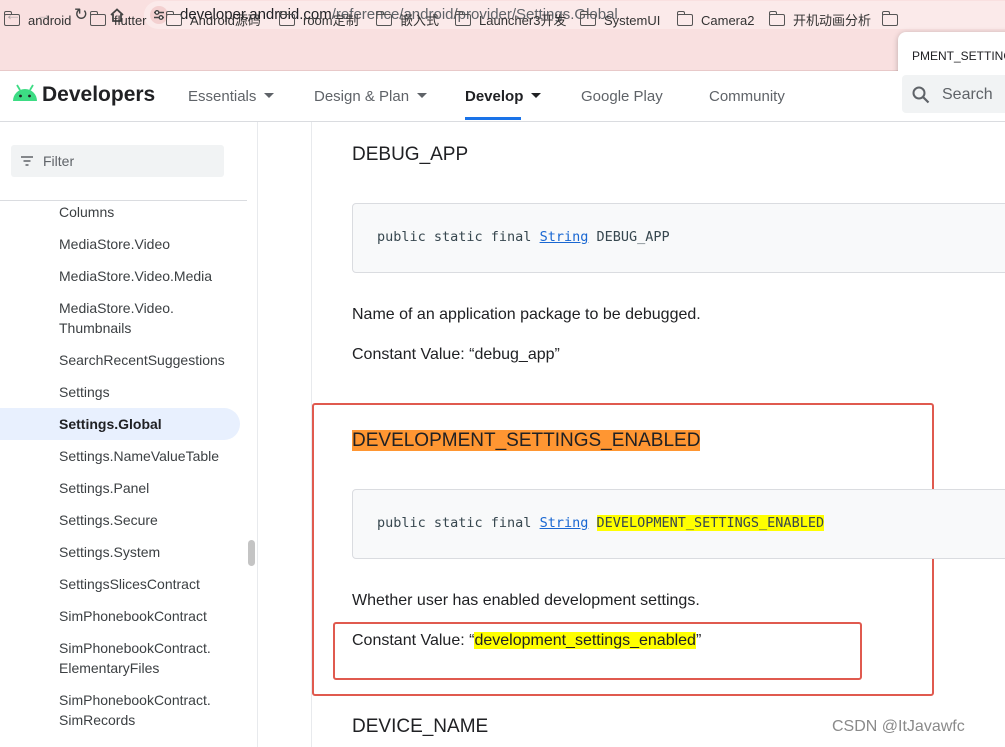  I want to click on tab-develop: Develop, so click(503, 96).